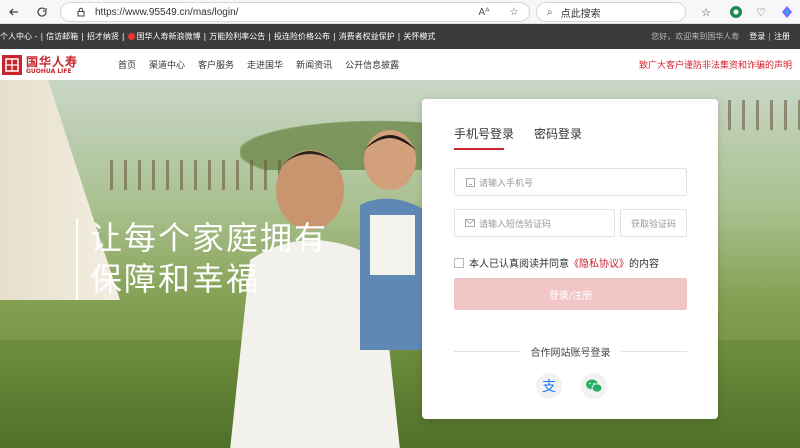 The image size is (800, 448). I want to click on search-icon: ⌕, so click(550, 12).